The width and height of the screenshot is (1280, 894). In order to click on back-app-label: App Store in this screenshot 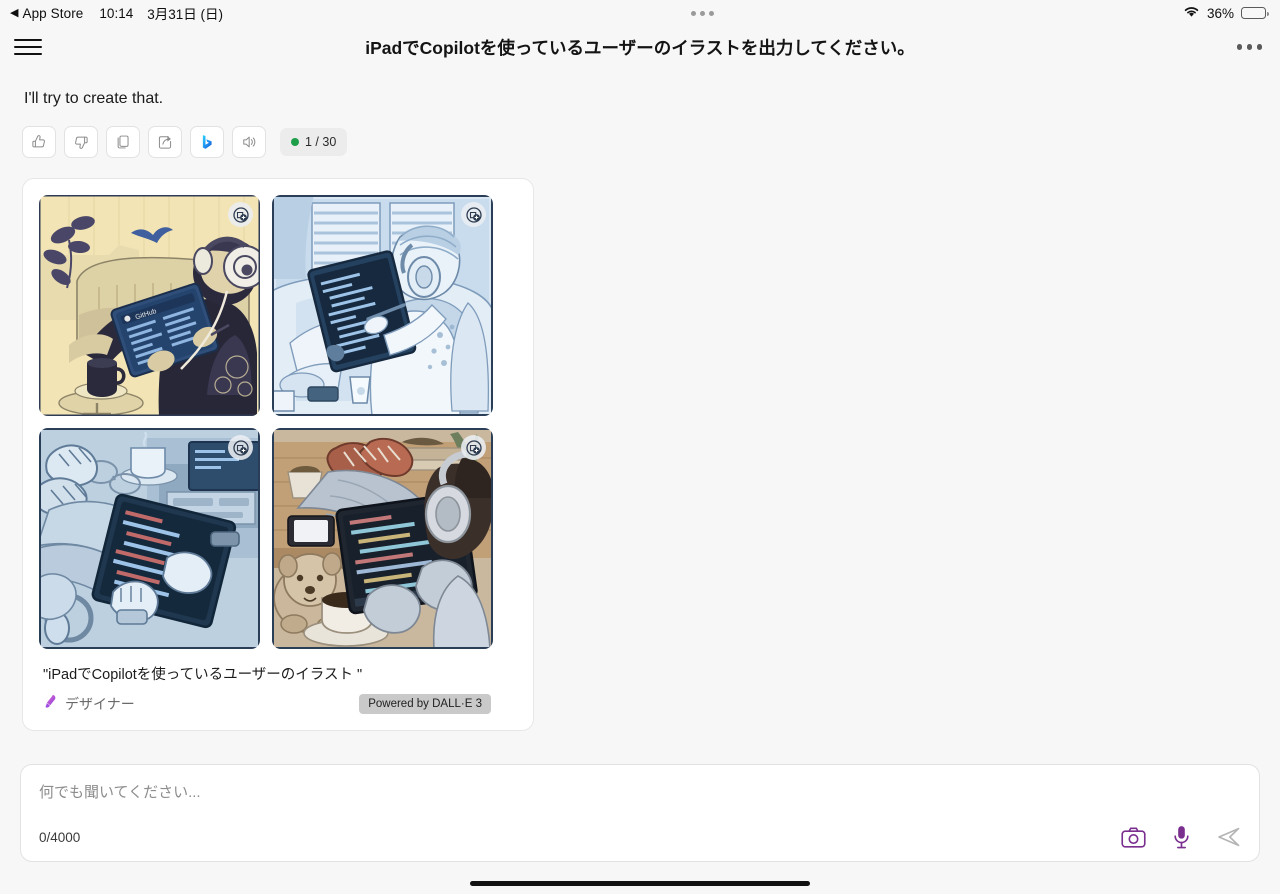, I will do `click(52, 13)`.